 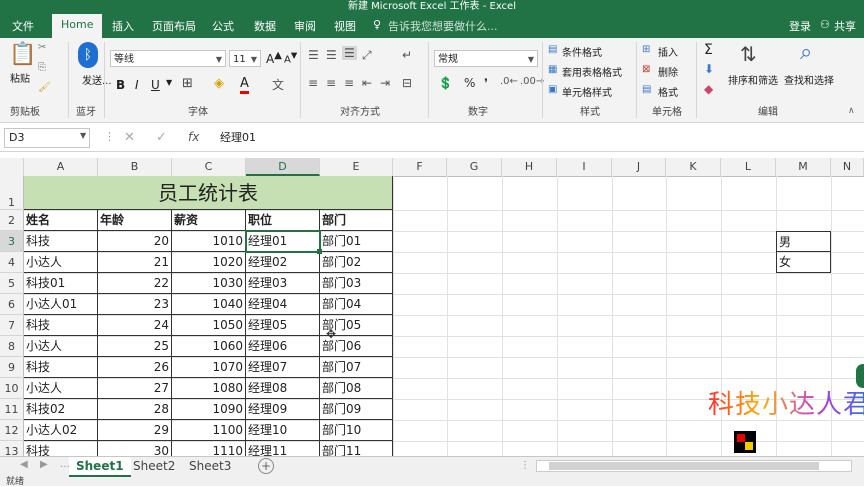 I want to click on orientation-icon: ⤢, so click(x=367, y=55).